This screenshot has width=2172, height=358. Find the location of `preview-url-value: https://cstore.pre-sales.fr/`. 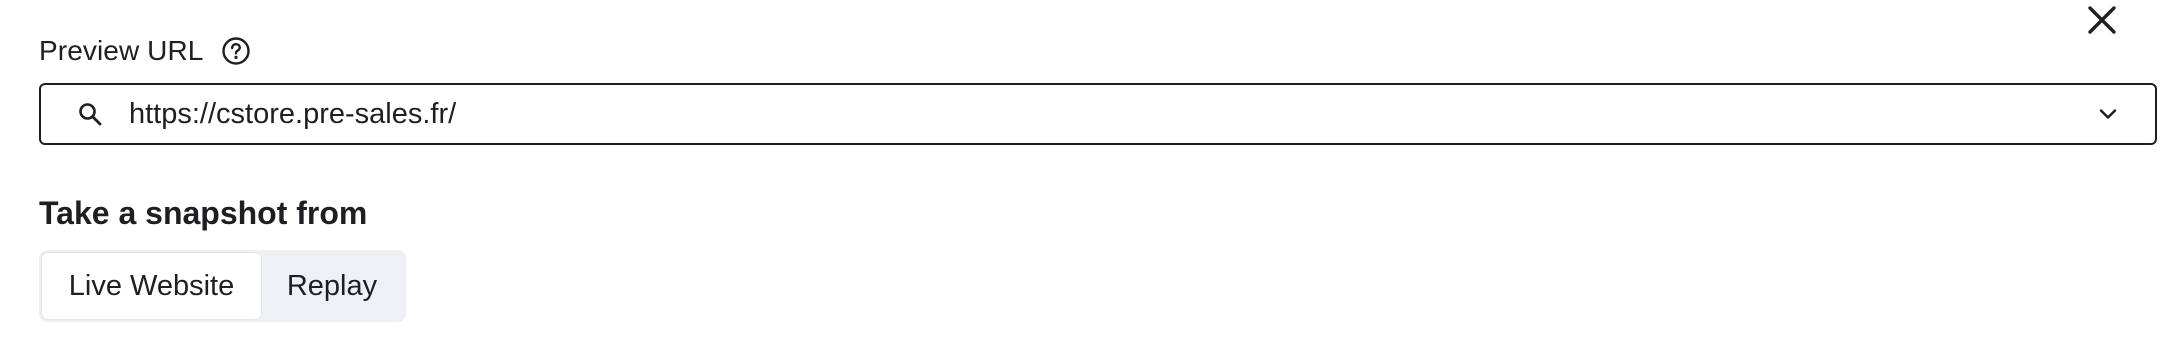

preview-url-value: https://cstore.pre-sales.fr/ is located at coordinates (293, 113).